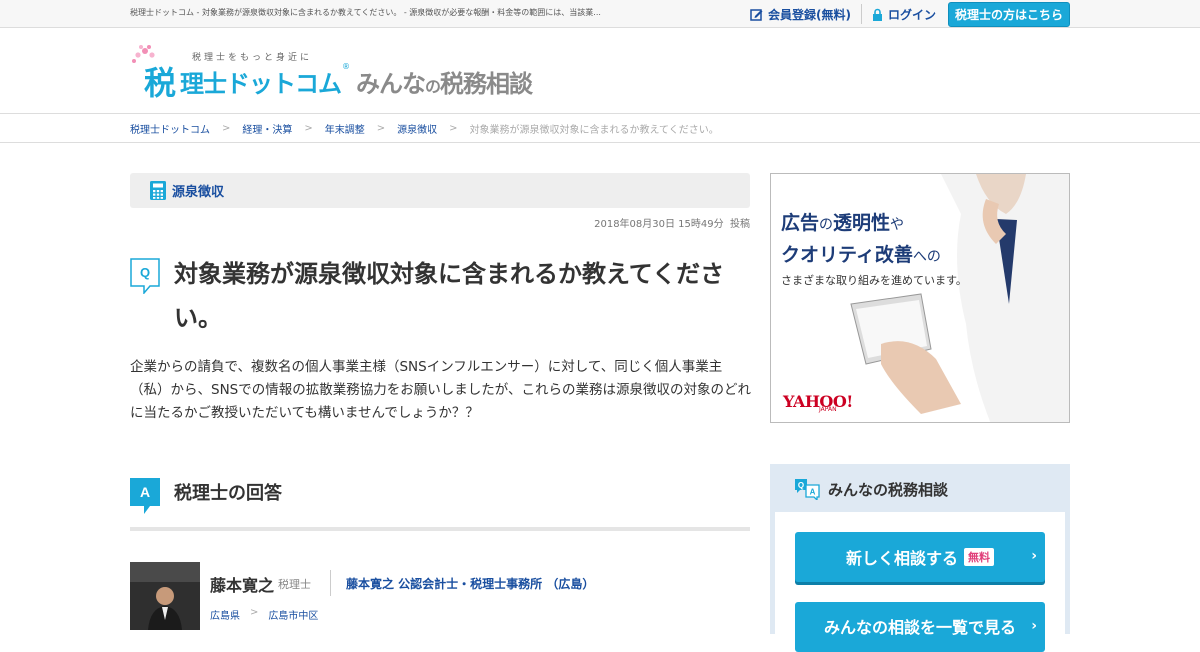 The height and width of the screenshot is (652, 1200). I want to click on consultation-box-header: Q A みんなの税務相談, so click(871, 489).